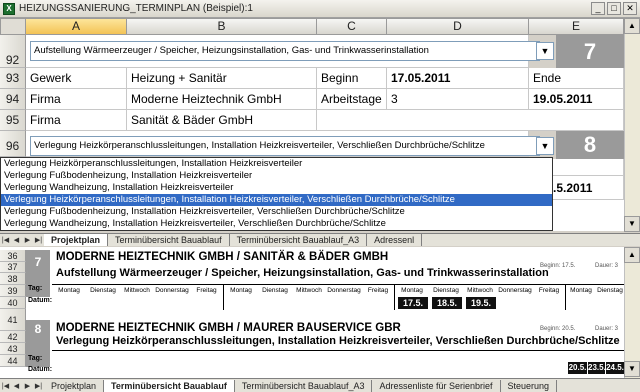 This screenshot has width=640, height=392. I want to click on vertical-scrollbar-upper, so click(632, 125).